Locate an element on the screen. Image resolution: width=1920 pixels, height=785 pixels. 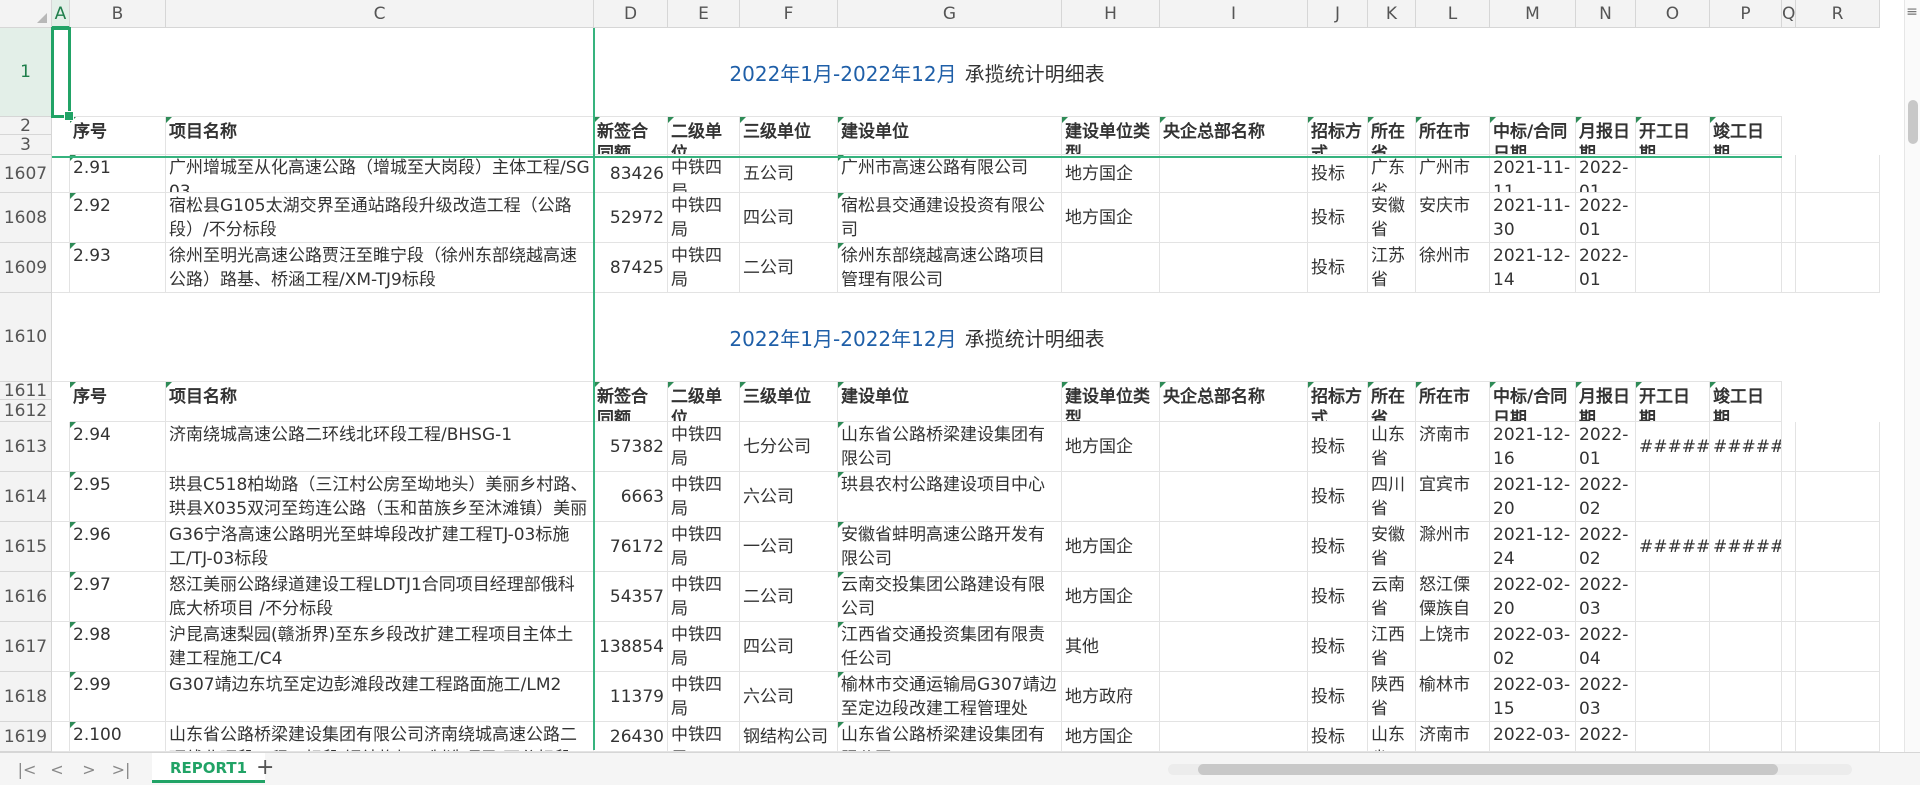
cell-e1616: 中铁四局 is located at coordinates (704, 597).